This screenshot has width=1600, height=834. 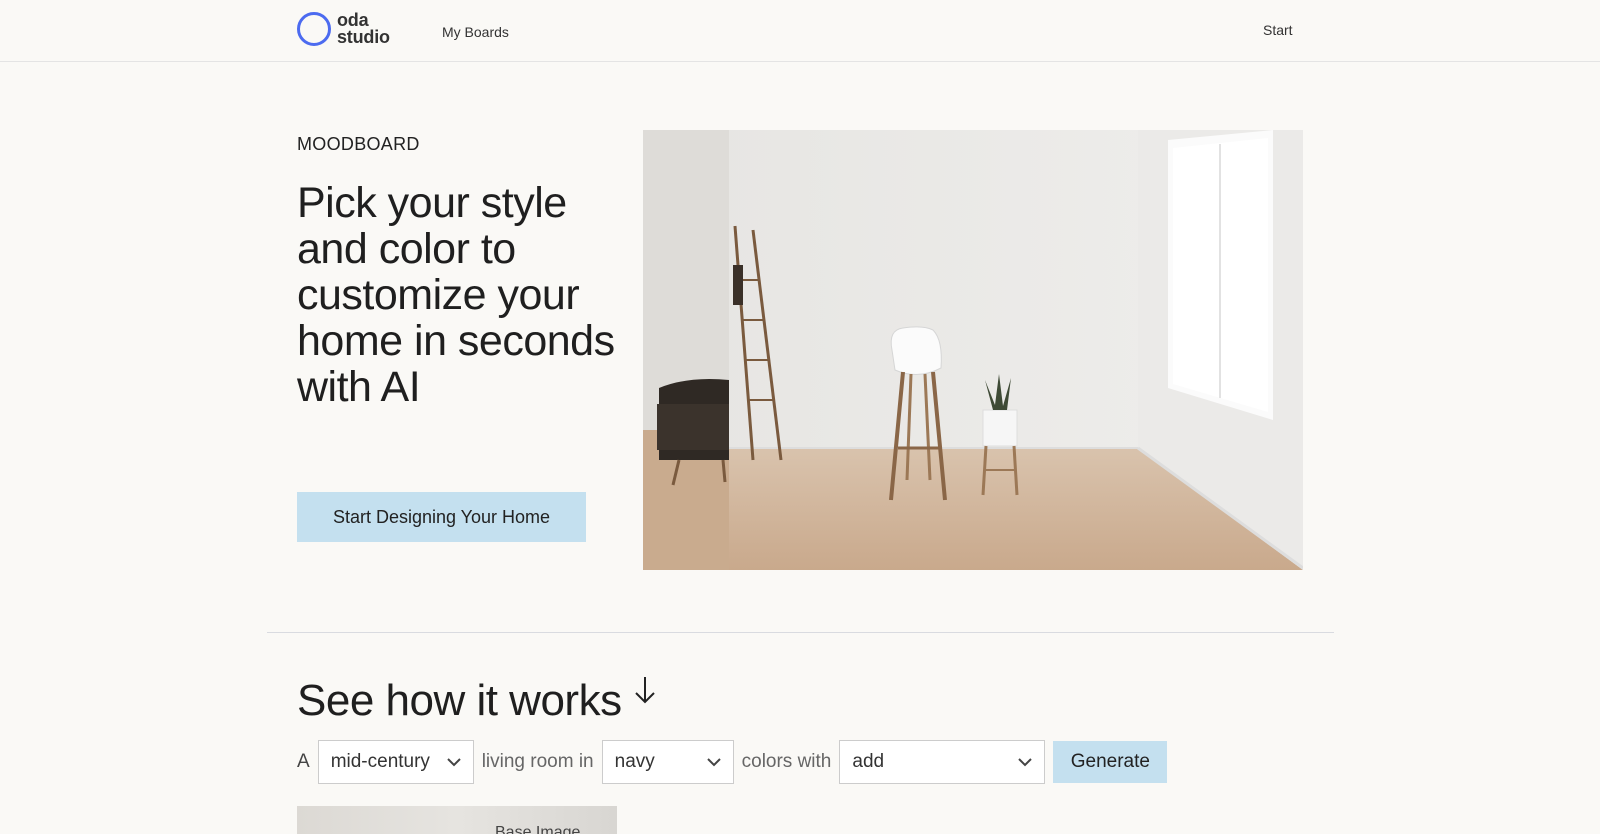 What do you see at coordinates (537, 761) in the screenshot?
I see `prompt-word-room: living room in` at bounding box center [537, 761].